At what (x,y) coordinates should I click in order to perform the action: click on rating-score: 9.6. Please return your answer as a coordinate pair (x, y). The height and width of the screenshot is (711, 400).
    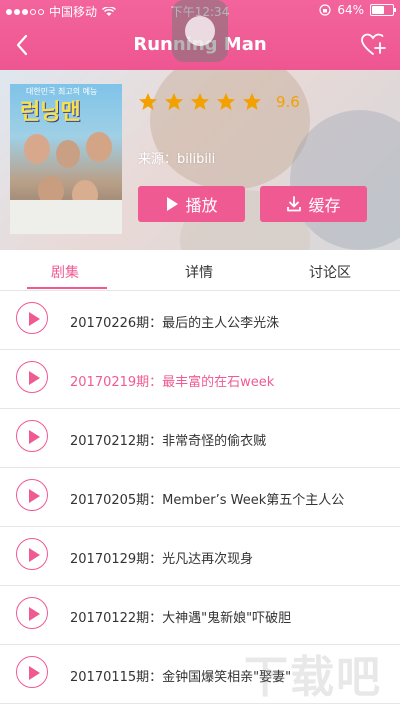
    Looking at the image, I should click on (288, 102).